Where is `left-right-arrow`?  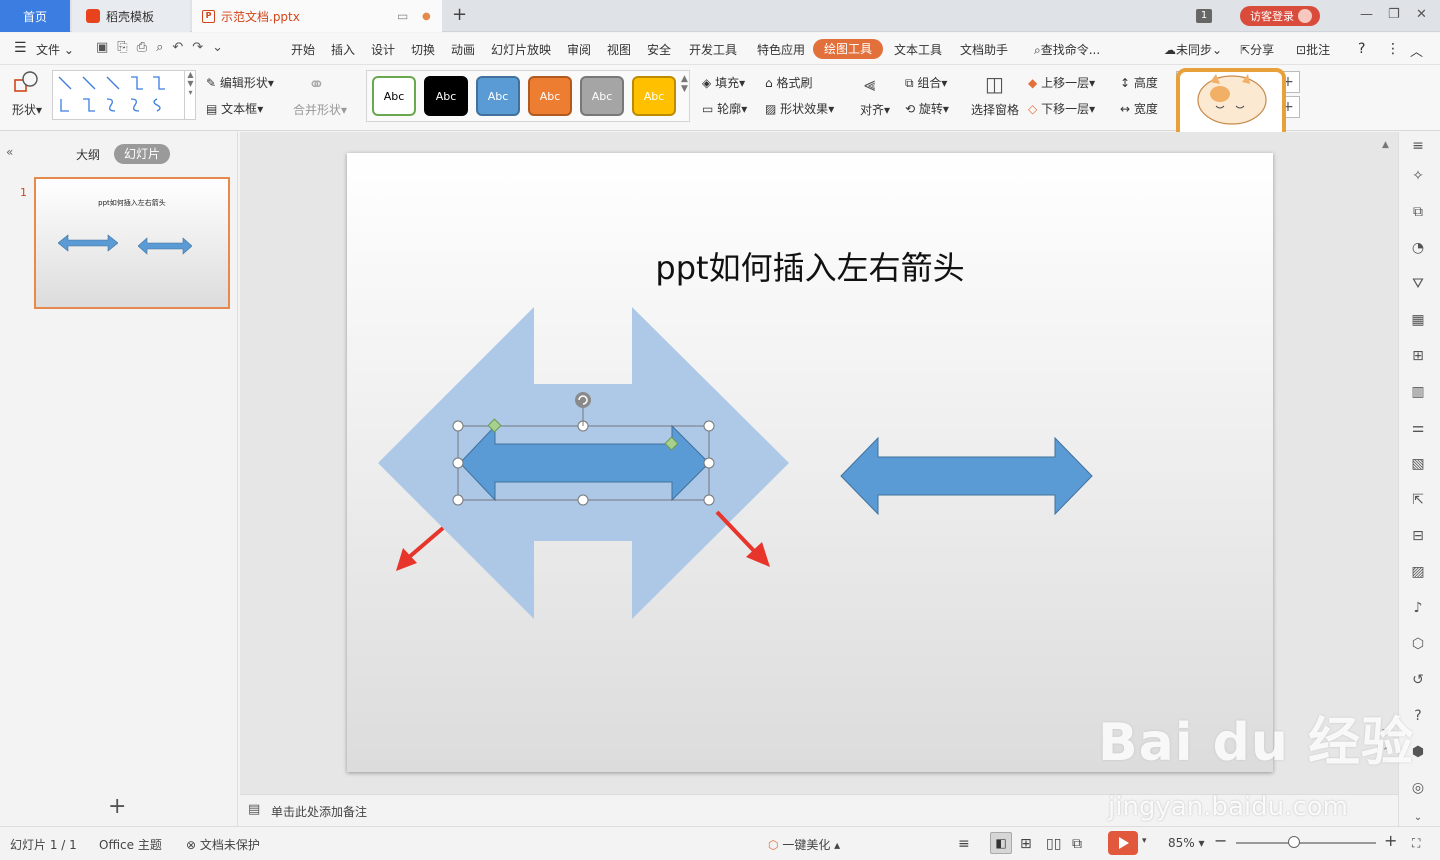
left-right-arrow is located at coordinates (966, 476).